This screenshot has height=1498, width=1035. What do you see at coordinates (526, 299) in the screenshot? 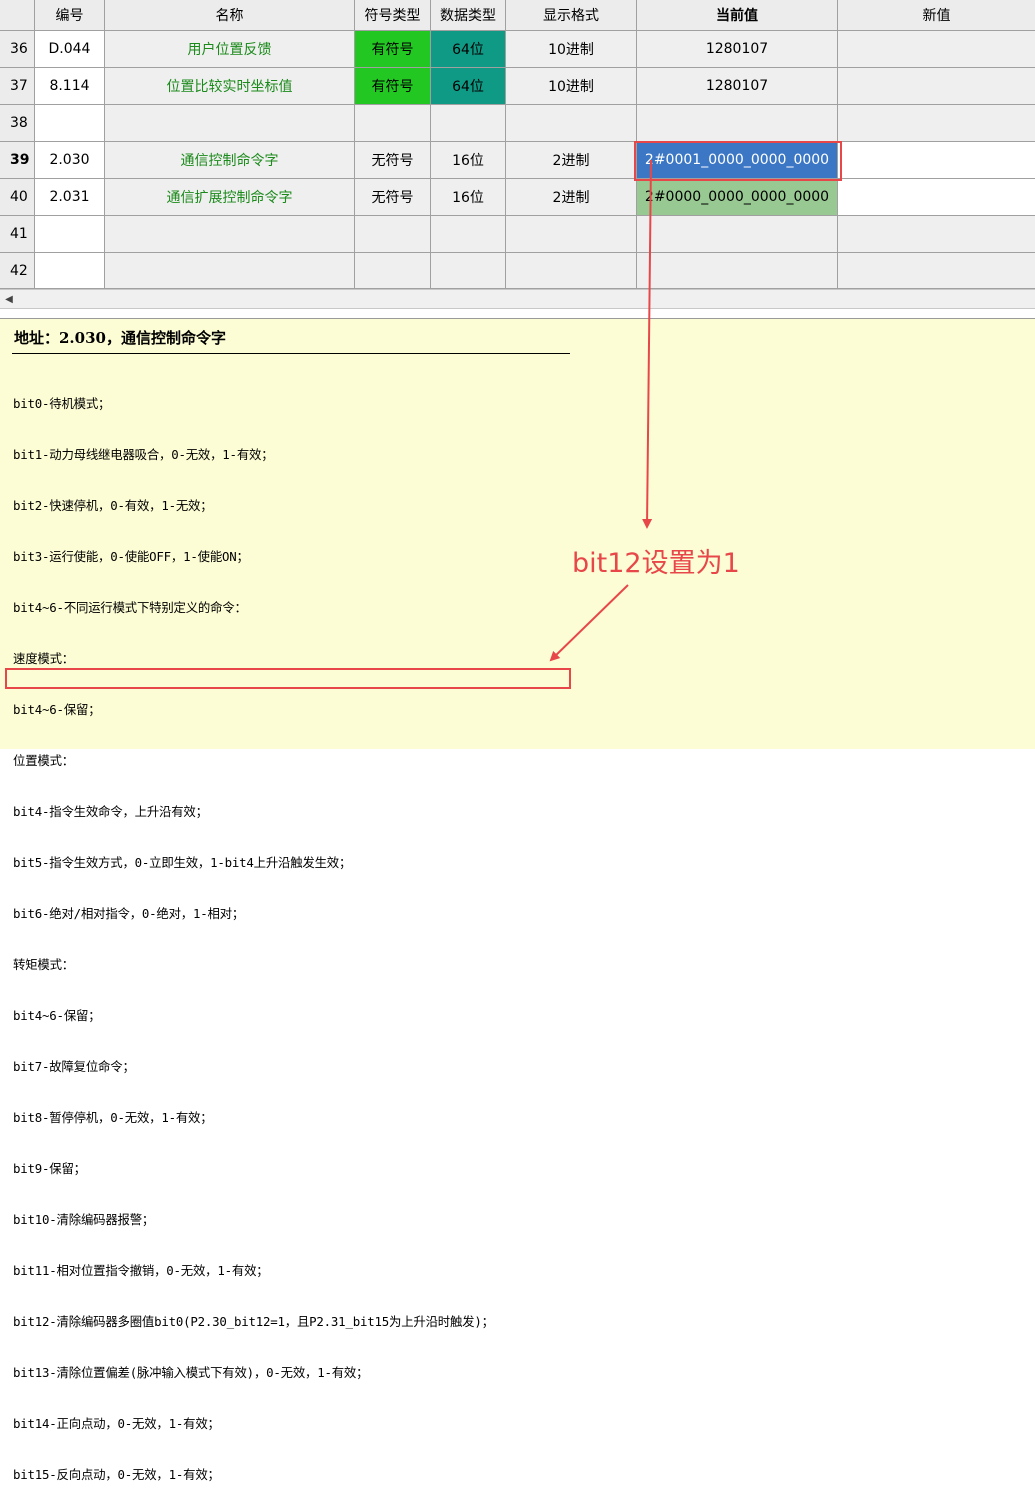
I see `scrollbar-track` at bounding box center [526, 299].